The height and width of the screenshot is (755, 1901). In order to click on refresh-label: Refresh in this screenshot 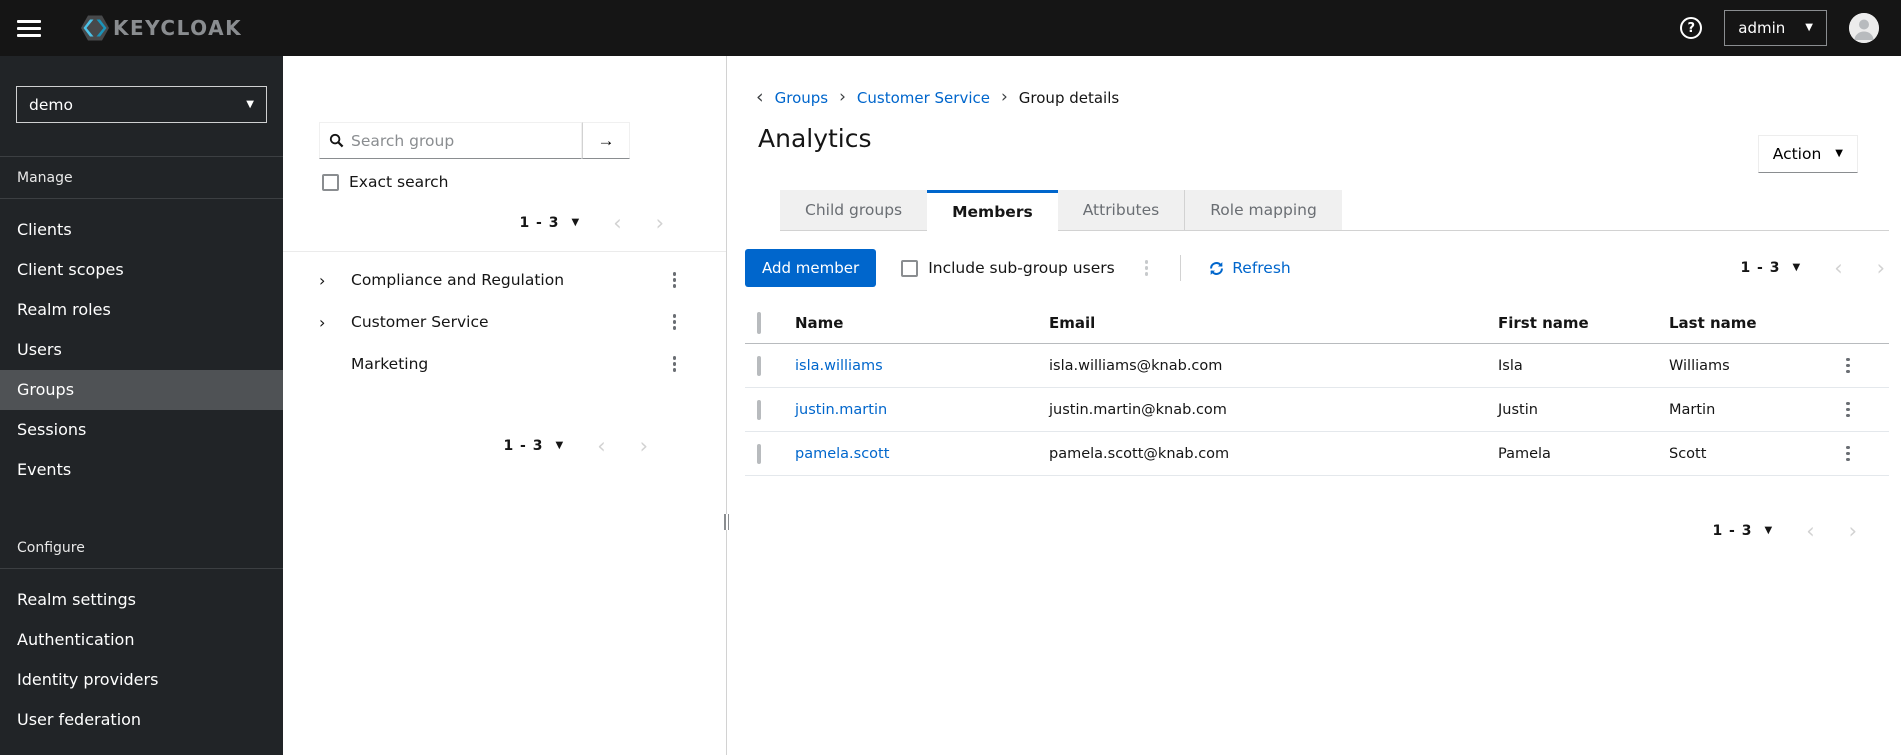, I will do `click(1261, 268)`.